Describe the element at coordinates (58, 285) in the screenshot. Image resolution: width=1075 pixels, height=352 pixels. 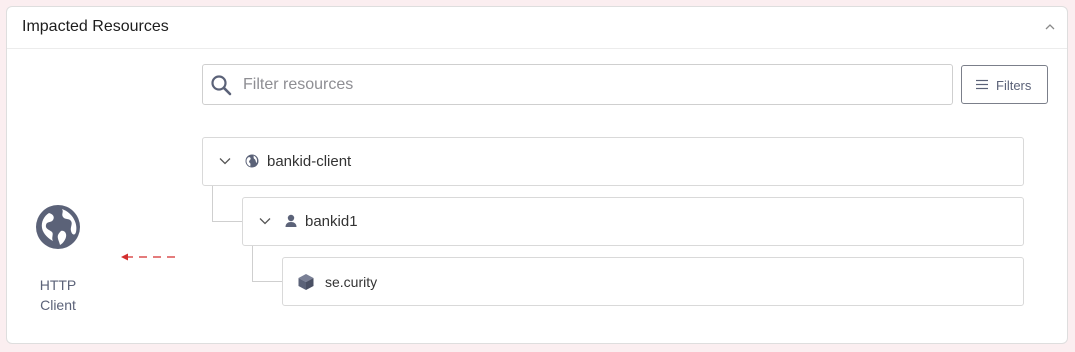
I see `client-label-line1: HTTP` at that location.